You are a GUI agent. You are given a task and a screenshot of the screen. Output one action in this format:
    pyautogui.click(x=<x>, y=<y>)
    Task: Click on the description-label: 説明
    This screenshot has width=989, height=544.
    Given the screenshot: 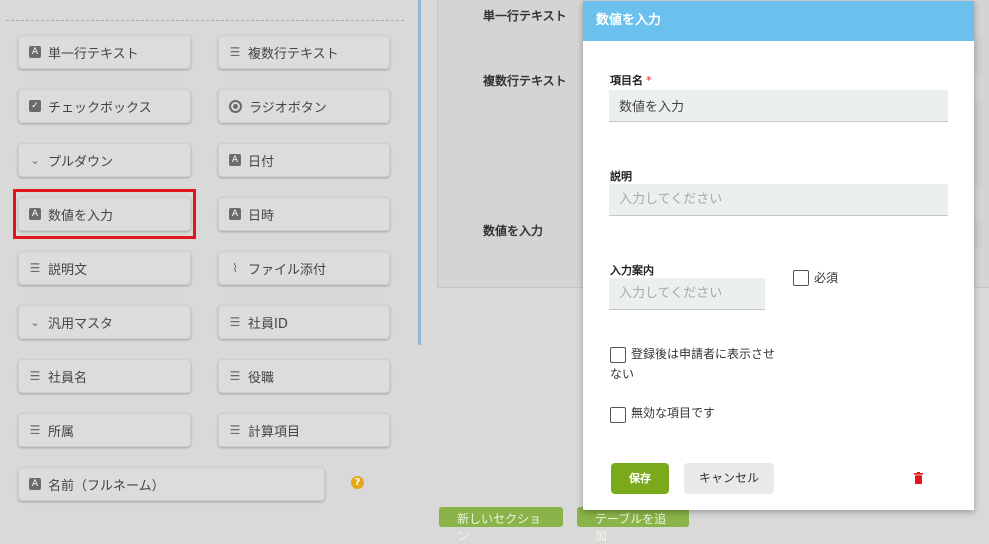 What is the action you would take?
    pyautogui.click(x=621, y=176)
    